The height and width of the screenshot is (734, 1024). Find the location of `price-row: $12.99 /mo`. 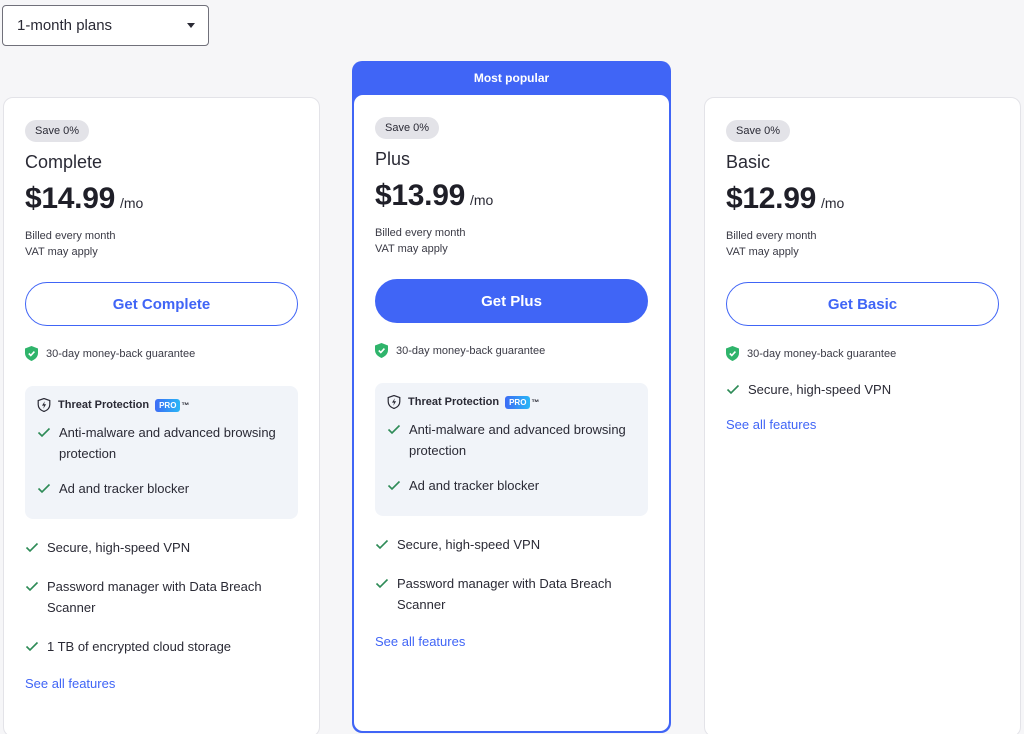

price-row: $12.99 /mo is located at coordinates (862, 199).